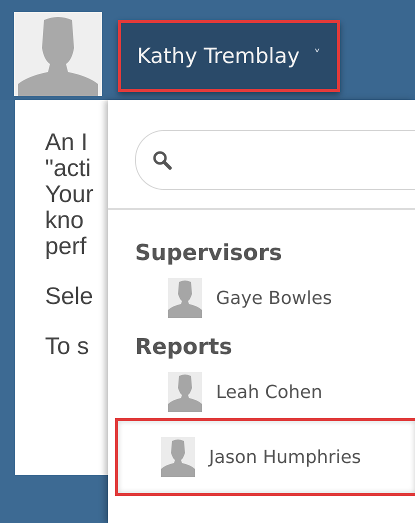  I want to click on person-name: Jason Humphries, so click(285, 457).